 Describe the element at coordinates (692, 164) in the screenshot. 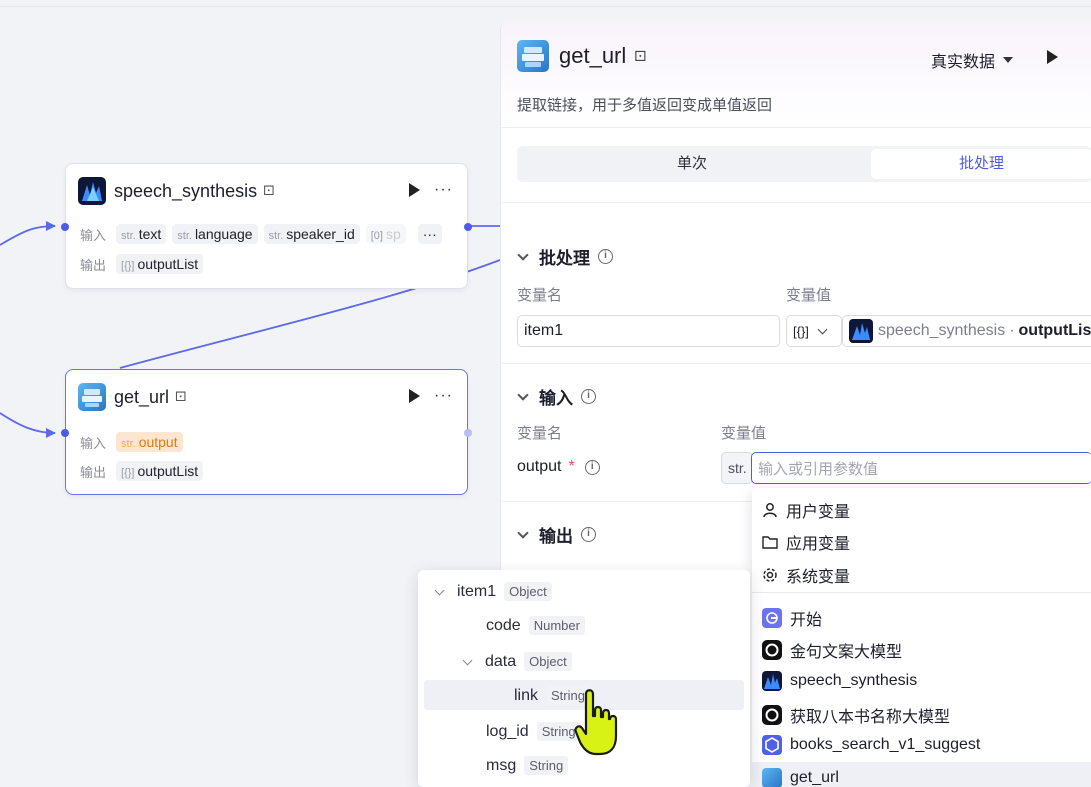

I see `tab-single: 单次` at that location.